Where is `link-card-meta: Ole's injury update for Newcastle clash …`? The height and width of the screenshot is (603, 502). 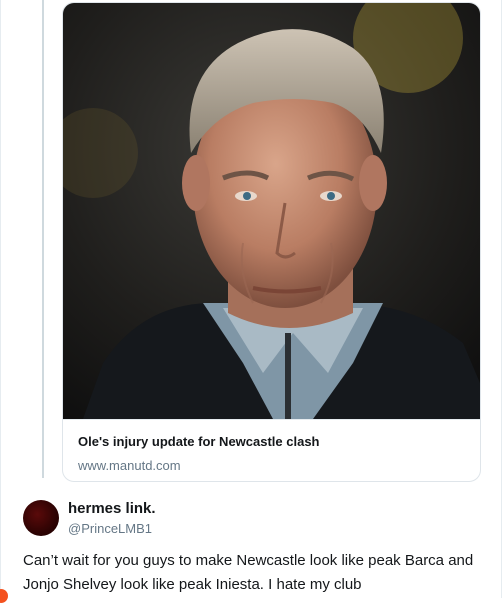 link-card-meta: Ole's injury update for Newcastle clash … is located at coordinates (271, 450).